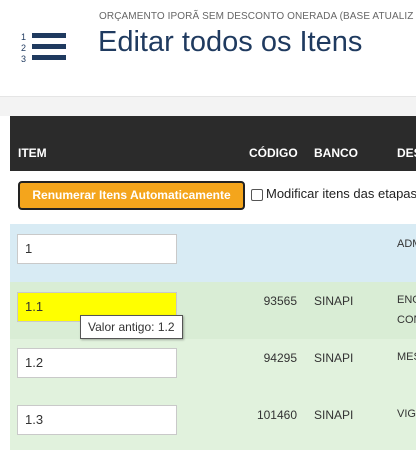 Image resolution: width=416 pixels, height=450 pixels. I want to click on table-header, so click(213, 143).